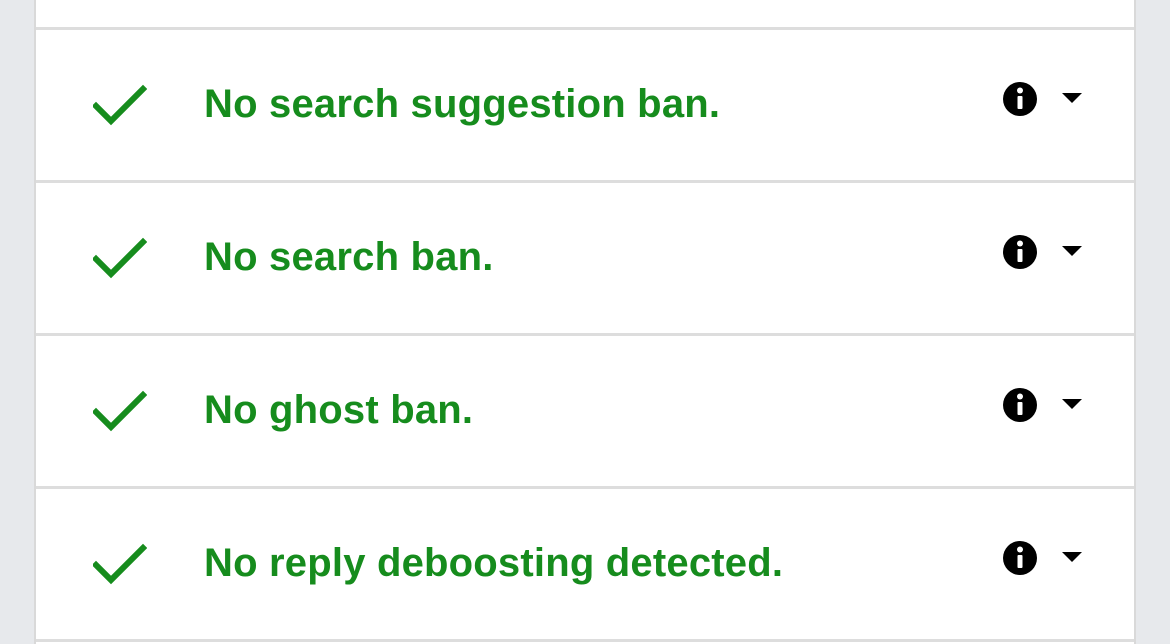 This screenshot has width=1170, height=644. Describe the element at coordinates (462, 104) in the screenshot. I see `result-text: No search suggestion ban.` at that location.